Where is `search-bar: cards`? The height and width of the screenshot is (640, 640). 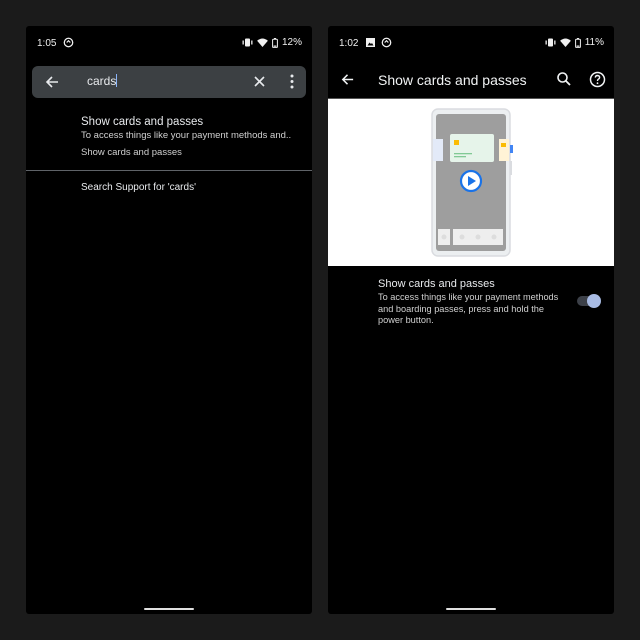 search-bar: cards is located at coordinates (169, 82).